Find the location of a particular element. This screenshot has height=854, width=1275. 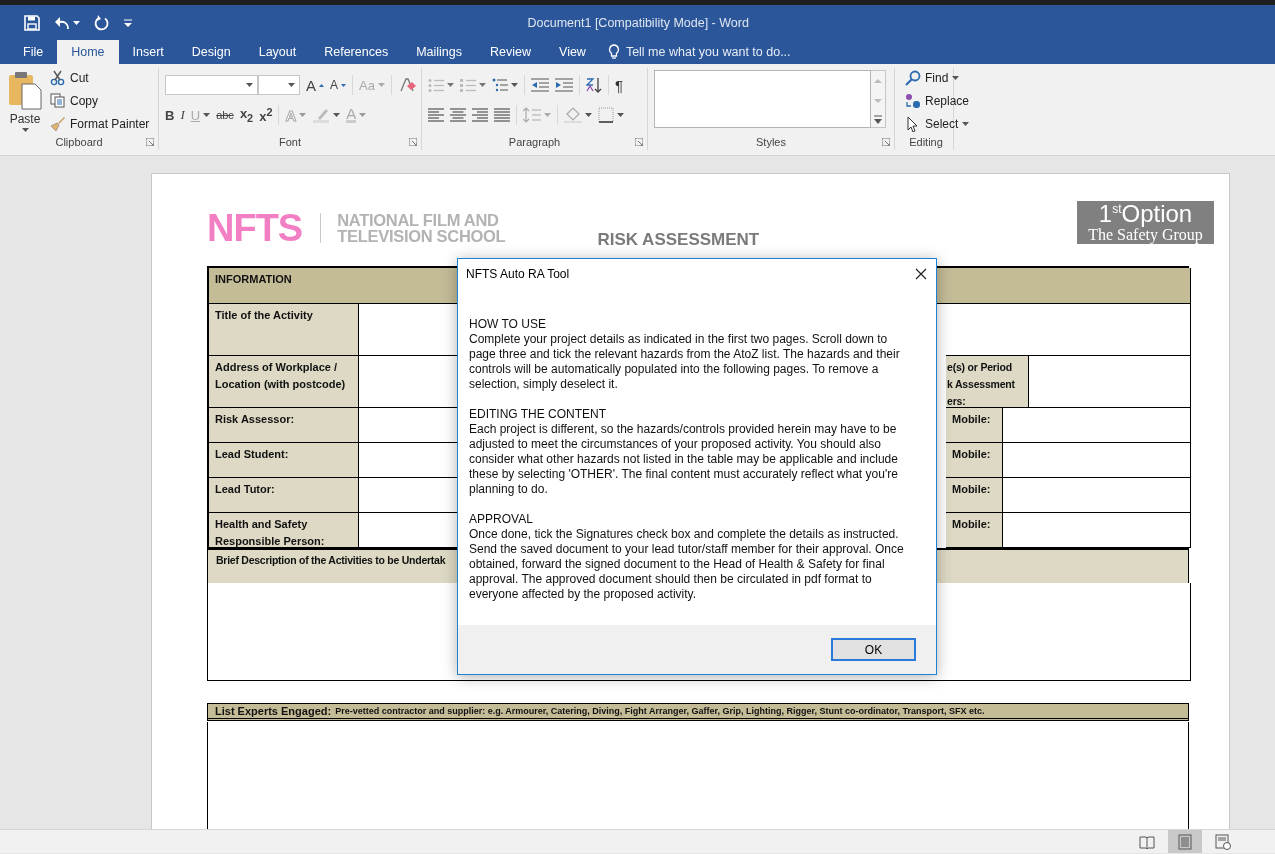

group-label: Editing is located at coordinates (926, 141).